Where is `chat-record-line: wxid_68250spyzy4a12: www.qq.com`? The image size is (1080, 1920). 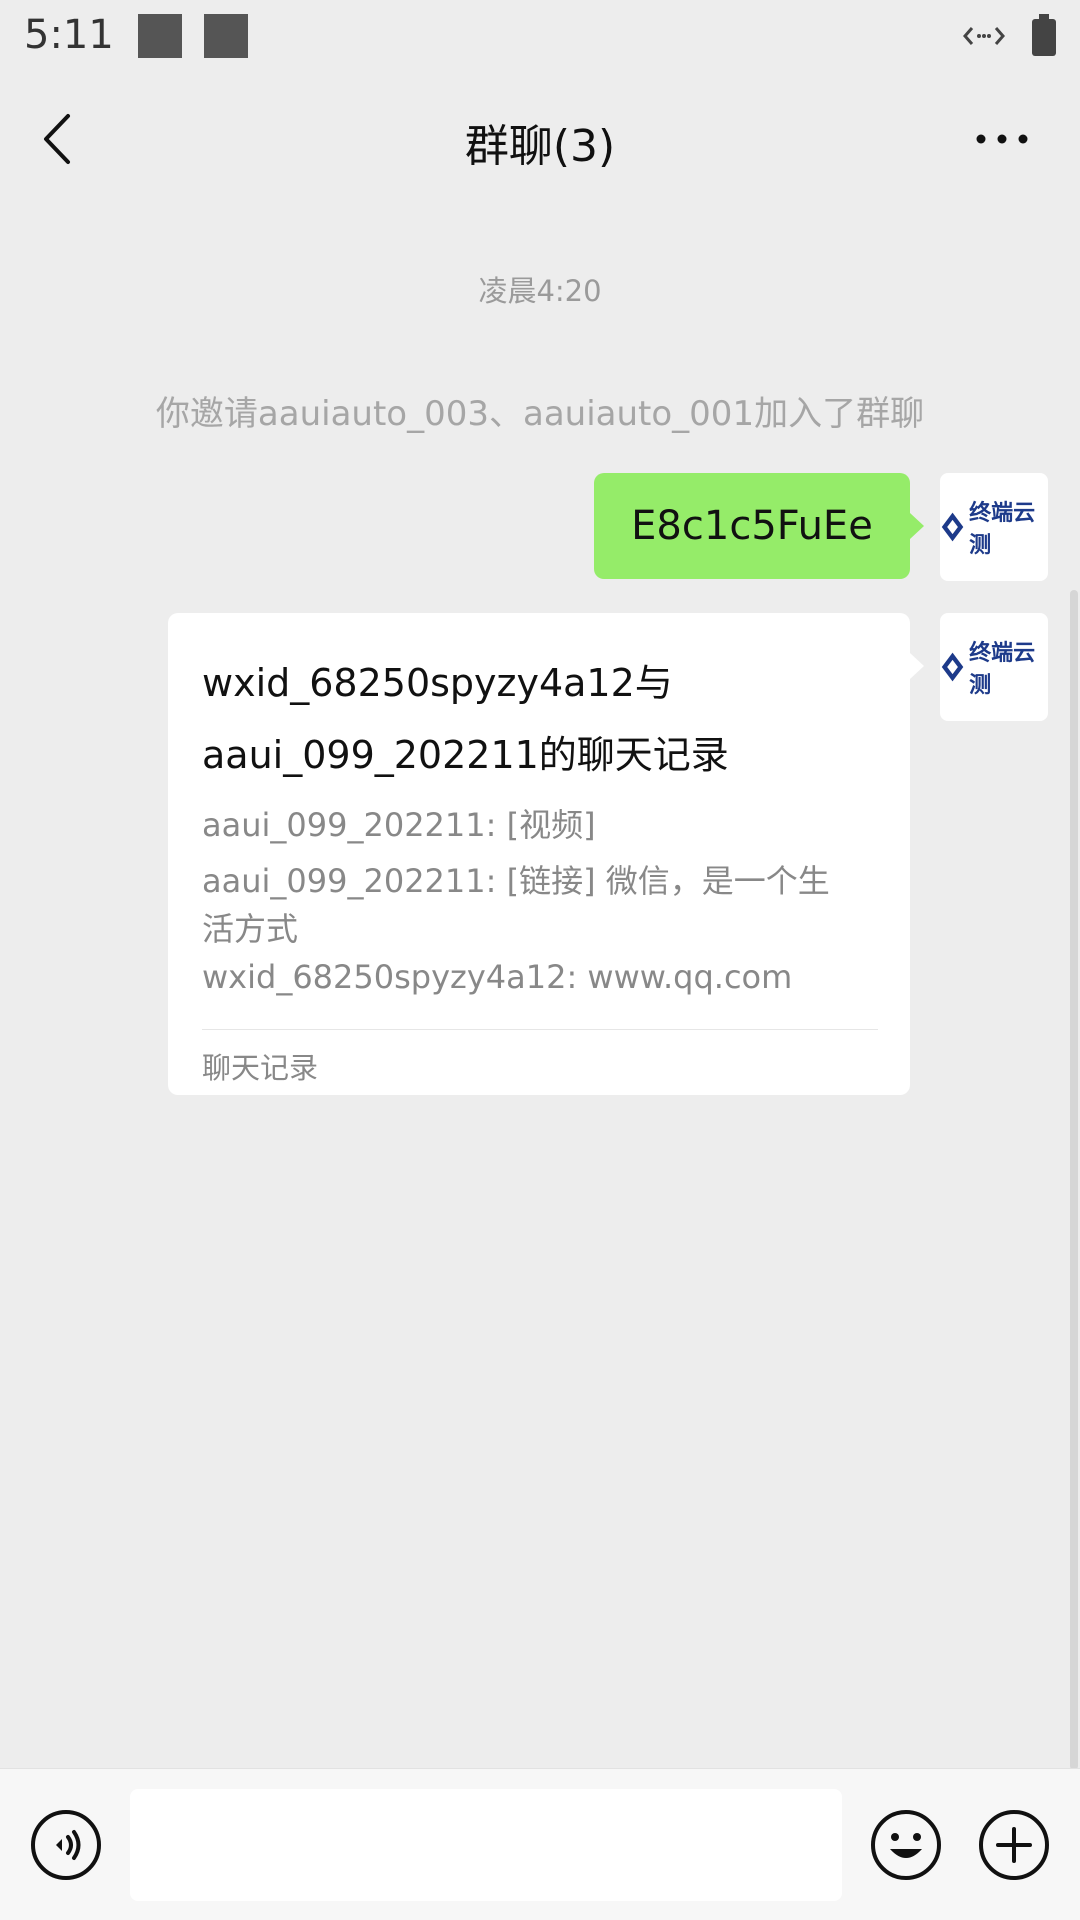
chat-record-line: wxid_68250spyzy4a12: www.qq.com is located at coordinates (497, 977).